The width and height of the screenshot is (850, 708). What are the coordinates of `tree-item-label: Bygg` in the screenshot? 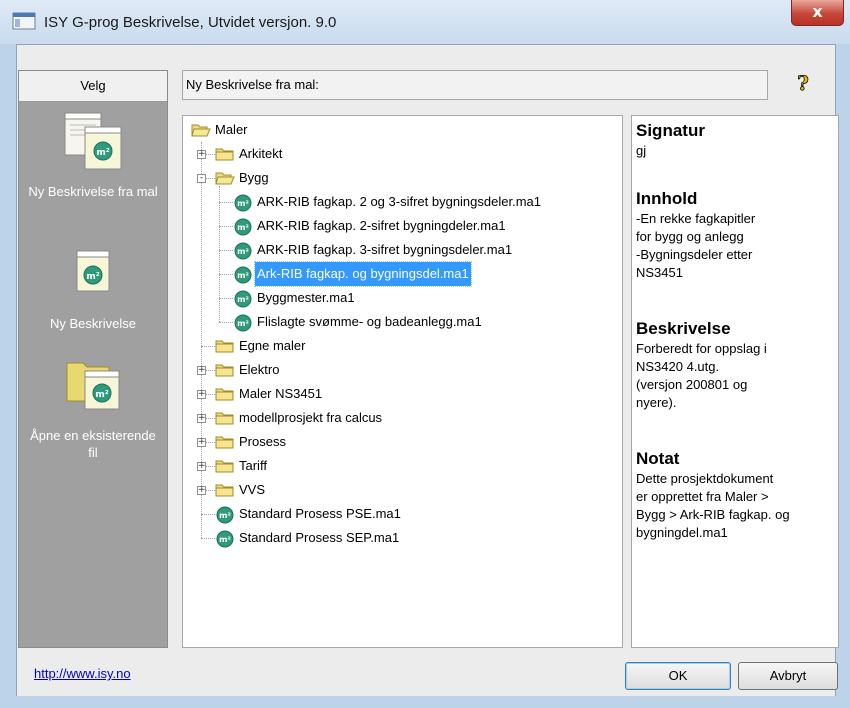 It's located at (254, 177).